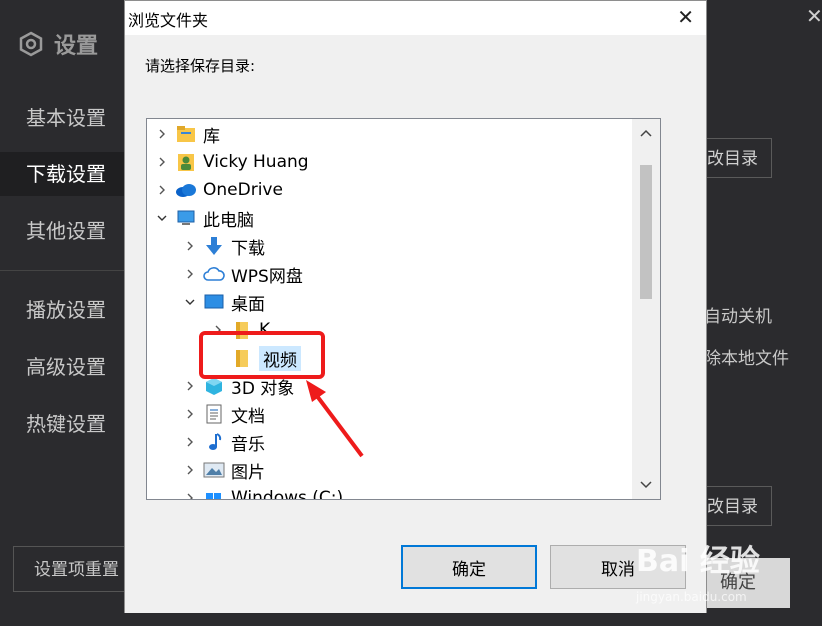 This screenshot has width=822, height=626. I want to click on menu-label: 高级设置, so click(66, 367).